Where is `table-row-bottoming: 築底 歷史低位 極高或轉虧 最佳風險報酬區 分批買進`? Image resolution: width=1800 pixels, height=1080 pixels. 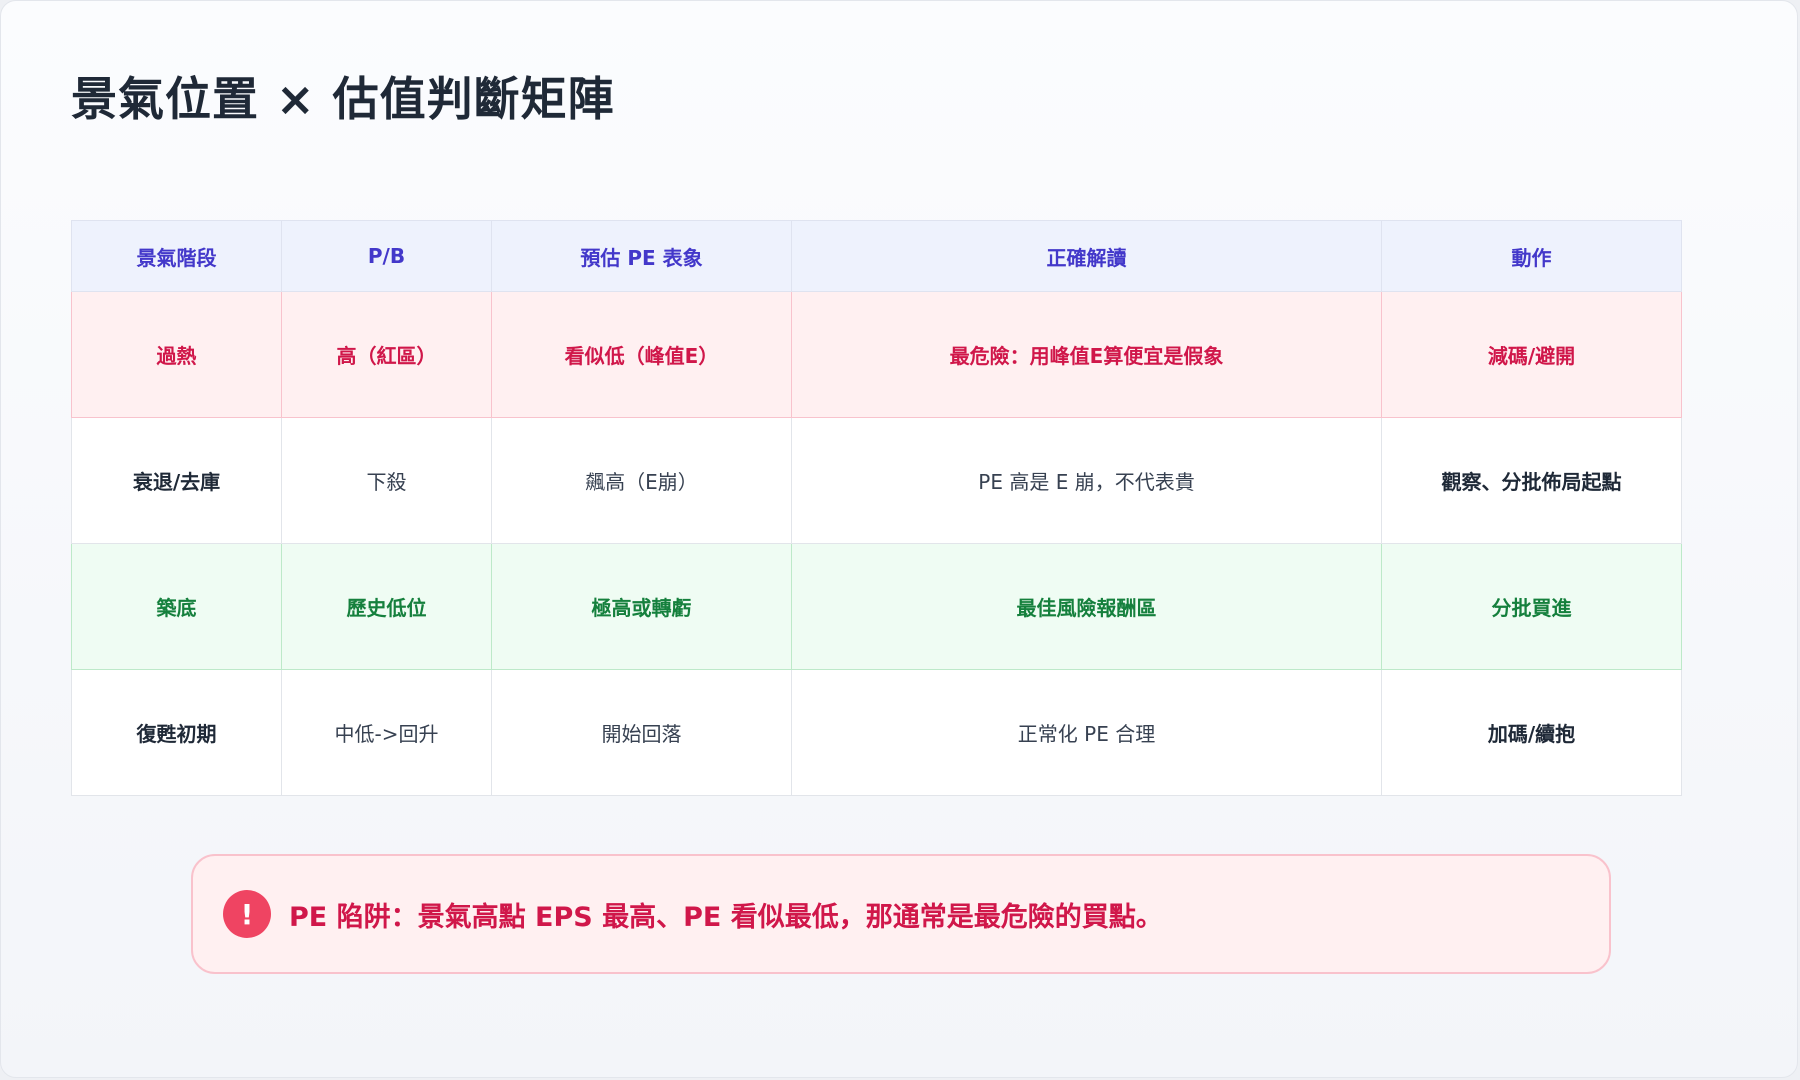 table-row-bottoming: 築底 歷史低位 極高或轉虧 最佳風險報酬區 分批買進 is located at coordinates (876, 606).